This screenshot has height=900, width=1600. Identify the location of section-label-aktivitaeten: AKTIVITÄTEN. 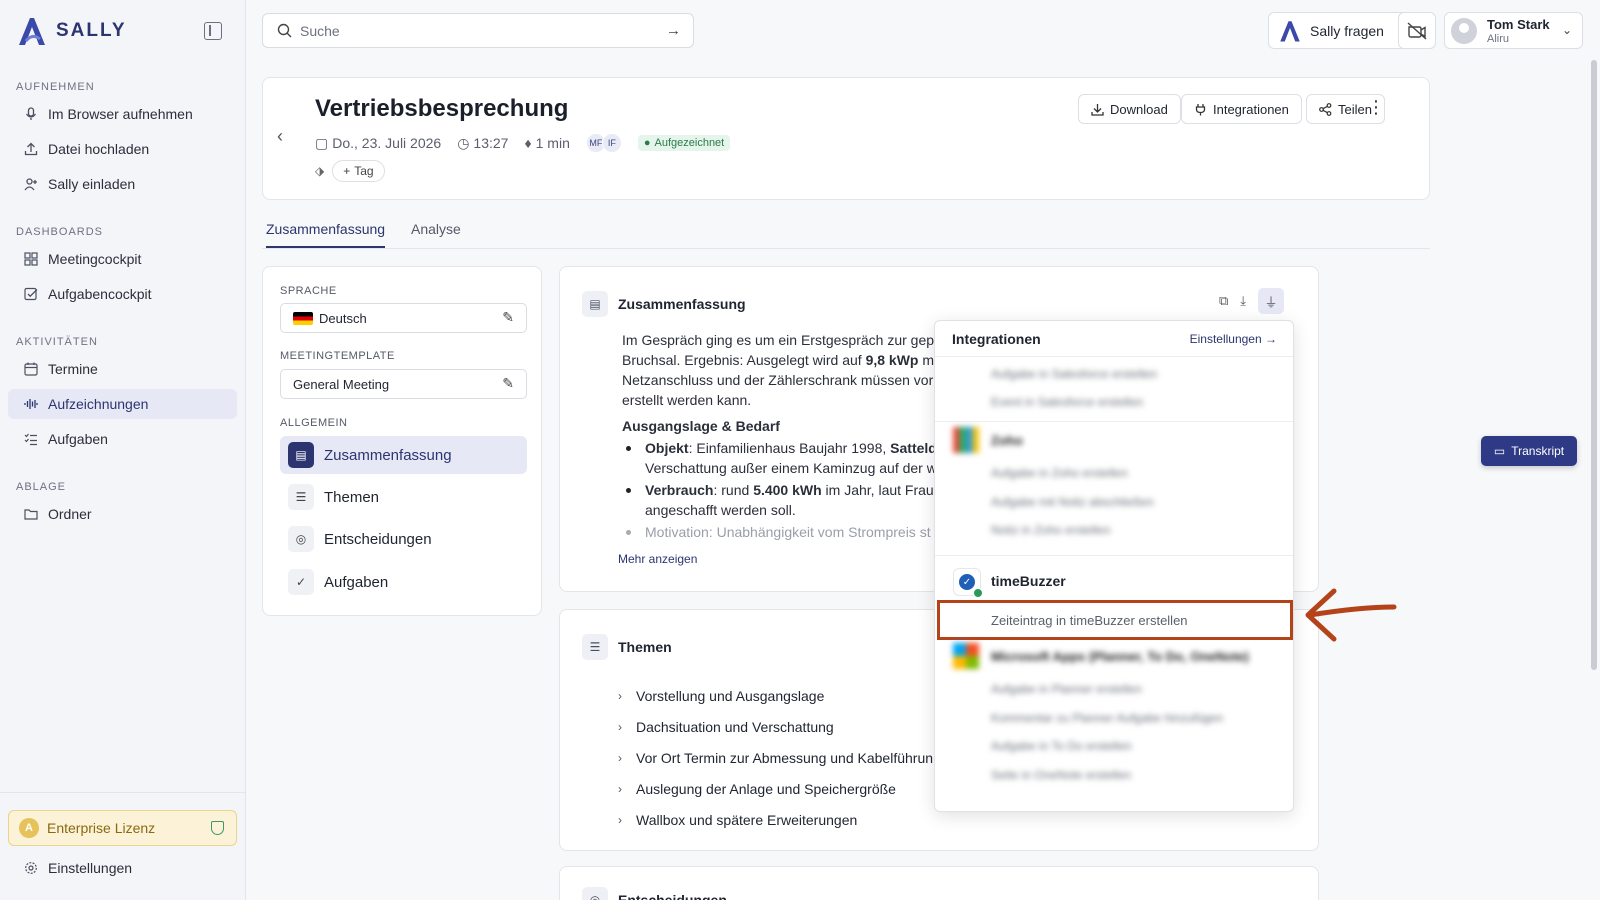
(57, 342).